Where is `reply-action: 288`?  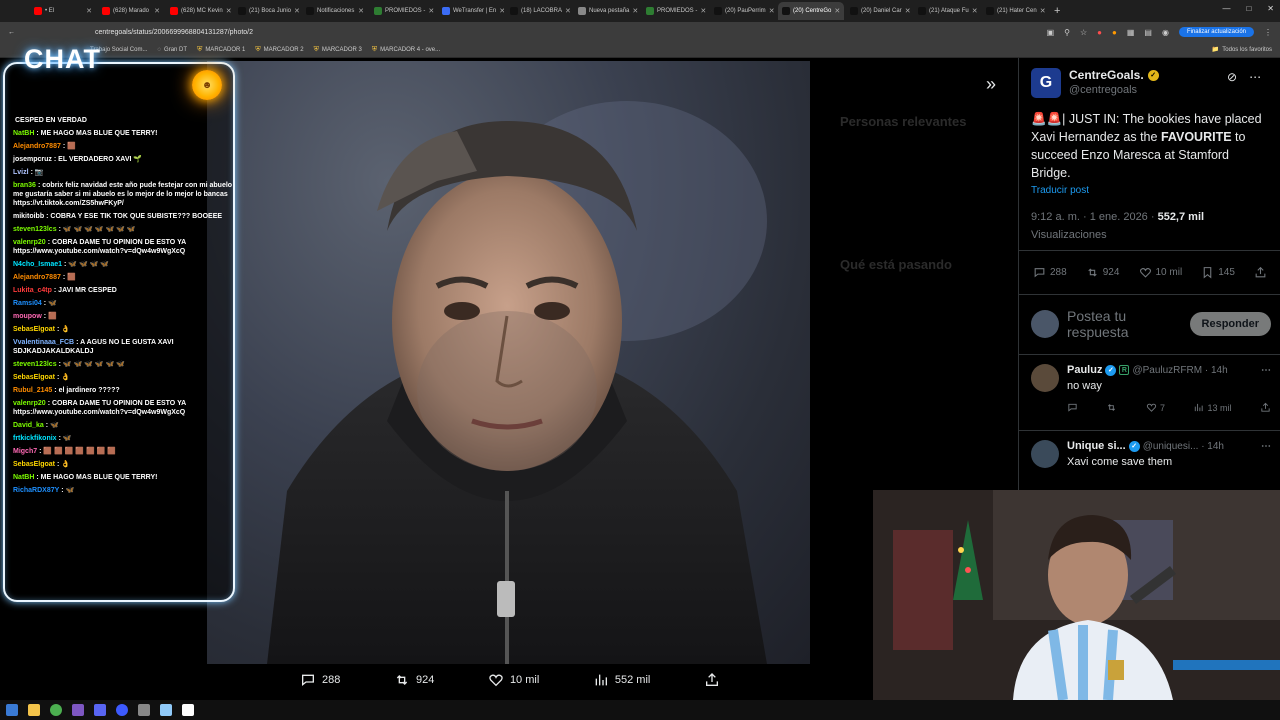
reply-action: 288 is located at coordinates (320, 680).